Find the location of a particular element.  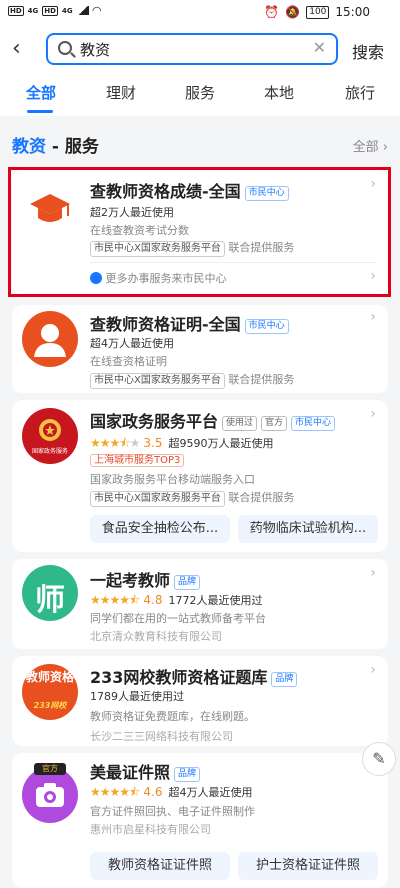

rating-line: ★★★★⯪ 4.6 超4万人最近使用 is located at coordinates (171, 793).